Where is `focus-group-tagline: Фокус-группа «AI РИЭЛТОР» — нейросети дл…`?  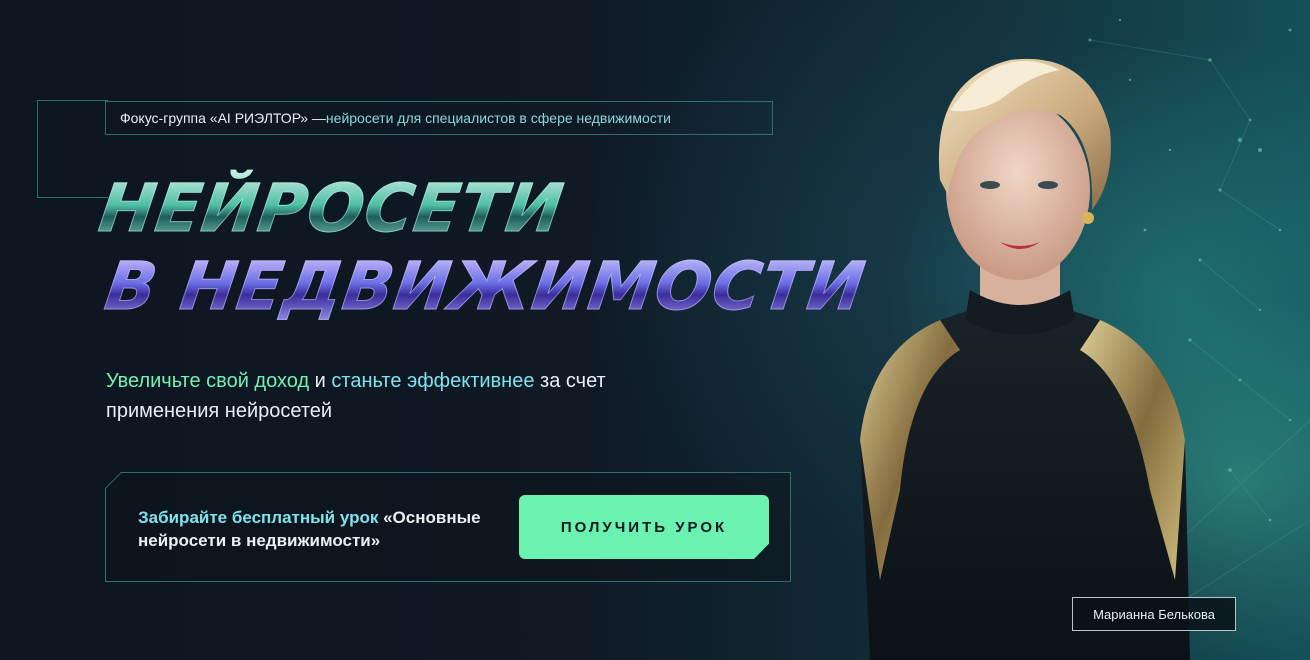
focus-group-tagline: Фокус-группа «AI РИЭЛТОР» — нейросети дл… is located at coordinates (439, 118).